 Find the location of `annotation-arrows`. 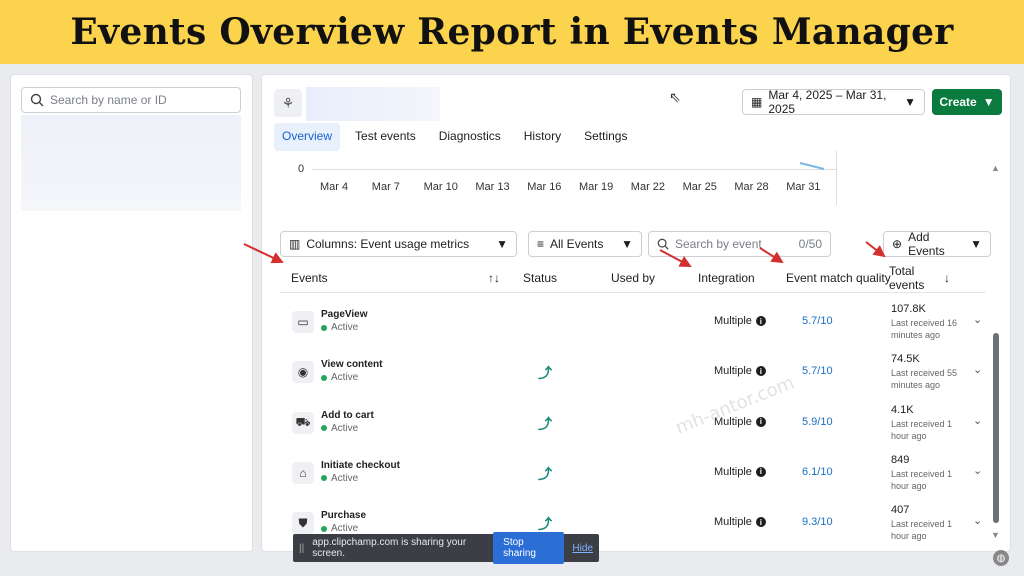

annotation-arrows is located at coordinates (564, 254).